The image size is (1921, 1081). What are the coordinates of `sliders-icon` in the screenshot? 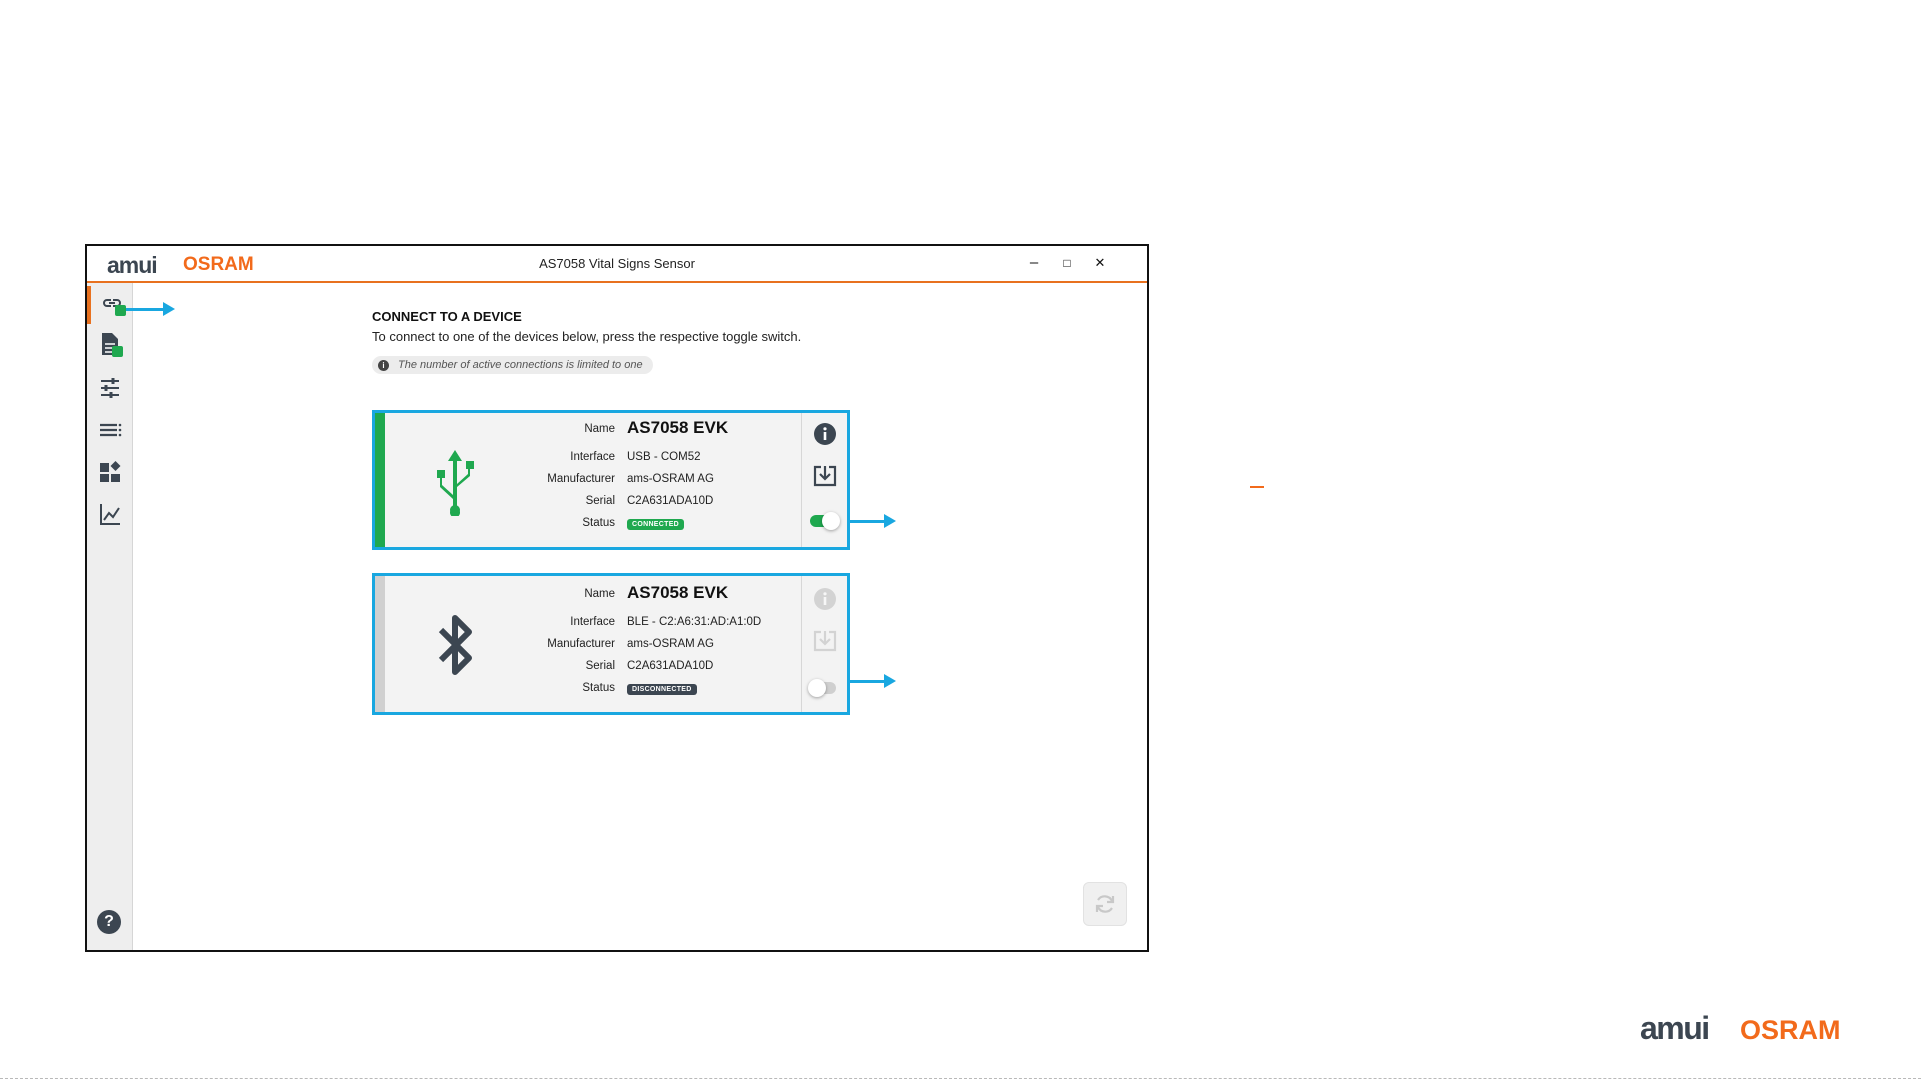 It's located at (109, 388).